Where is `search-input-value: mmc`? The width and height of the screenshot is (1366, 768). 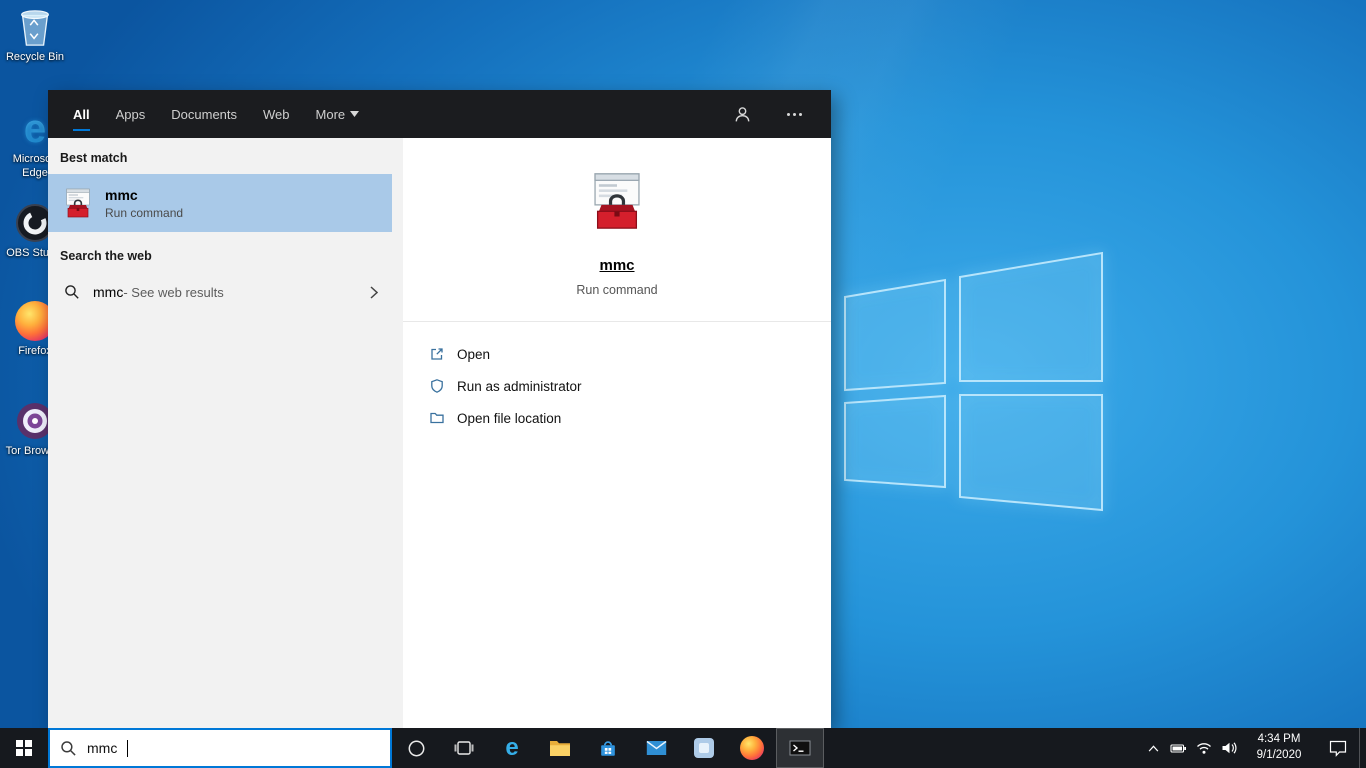 search-input-value: mmc is located at coordinates (102, 748).